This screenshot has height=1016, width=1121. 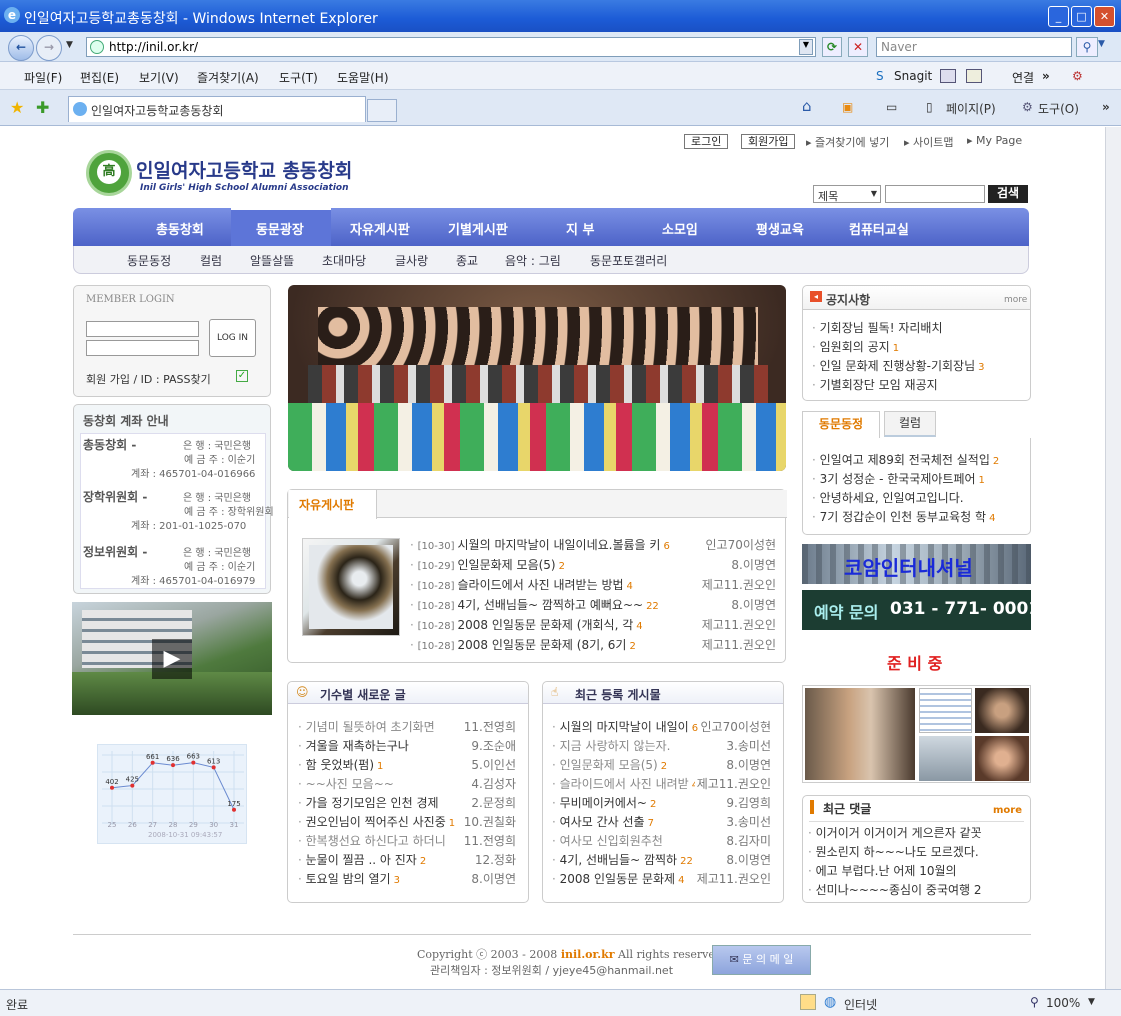 What do you see at coordinates (935, 194) in the screenshot?
I see `site-search-input` at bounding box center [935, 194].